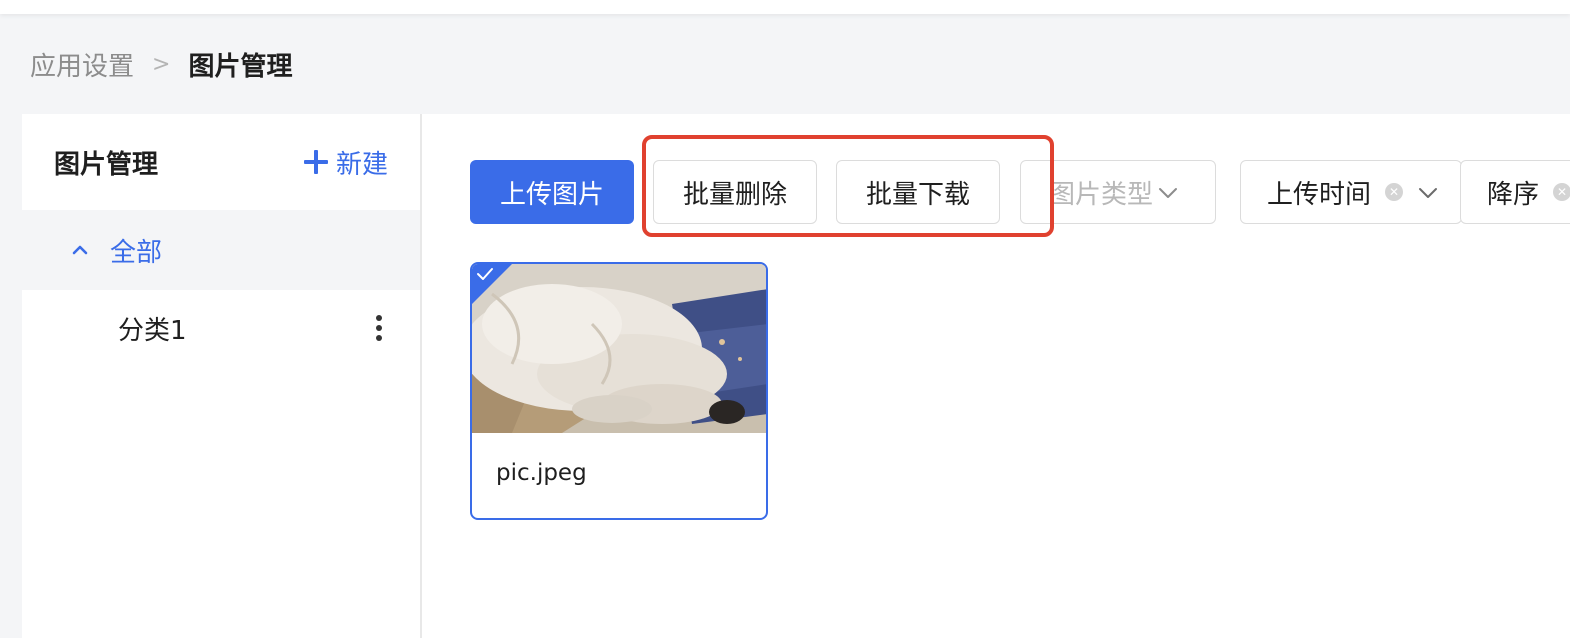 The height and width of the screenshot is (638, 1570). I want to click on tree-item-all: 全部, so click(221, 250).